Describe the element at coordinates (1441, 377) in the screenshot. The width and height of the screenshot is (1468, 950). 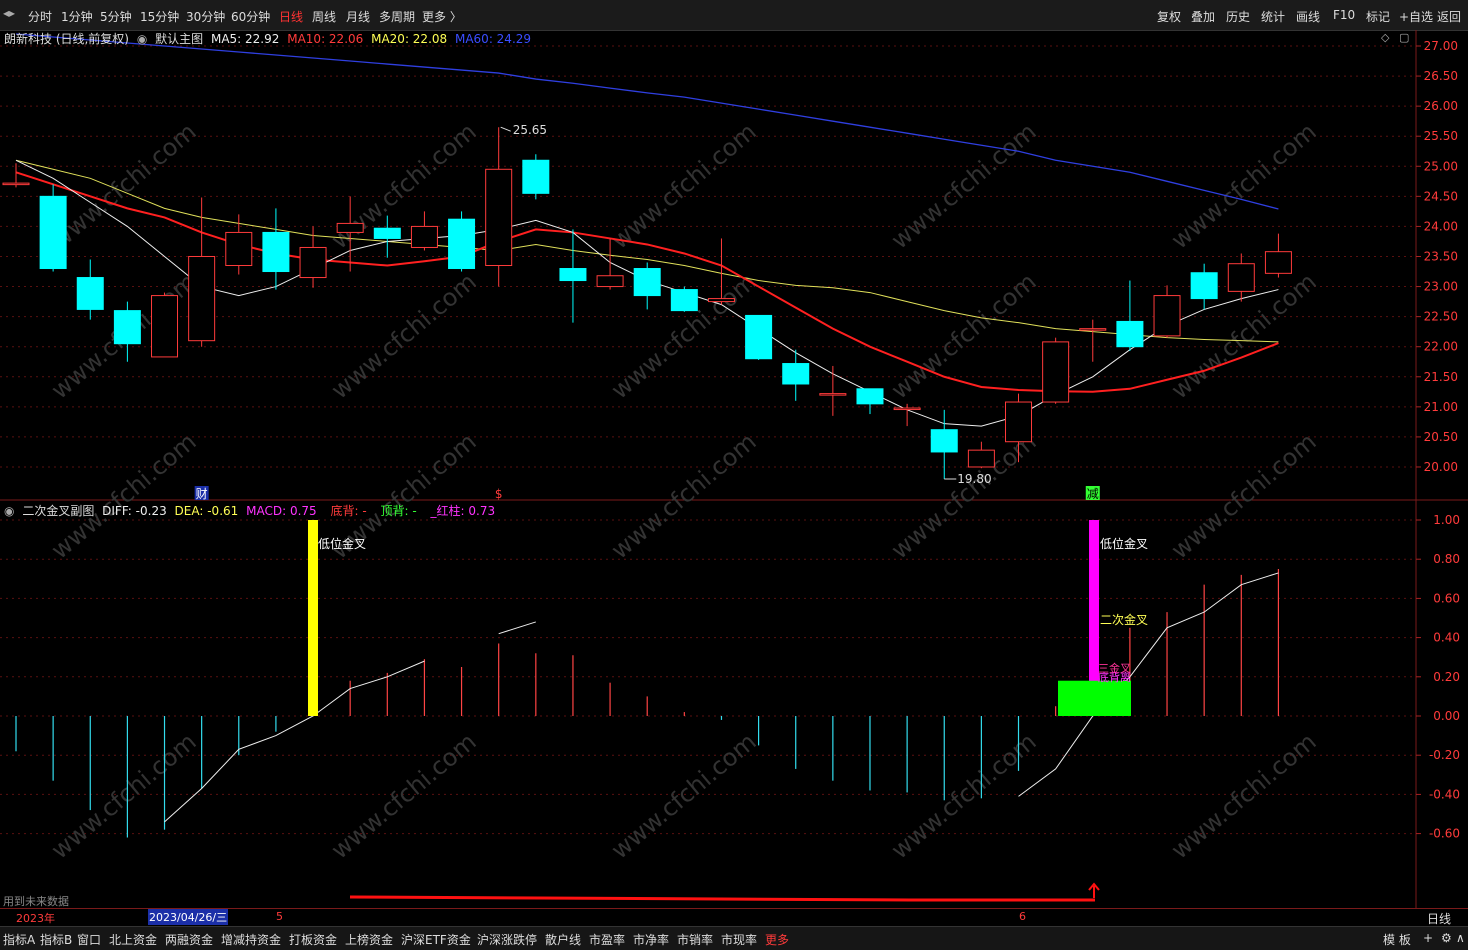
I see `price-tick-label: 21.50` at that location.